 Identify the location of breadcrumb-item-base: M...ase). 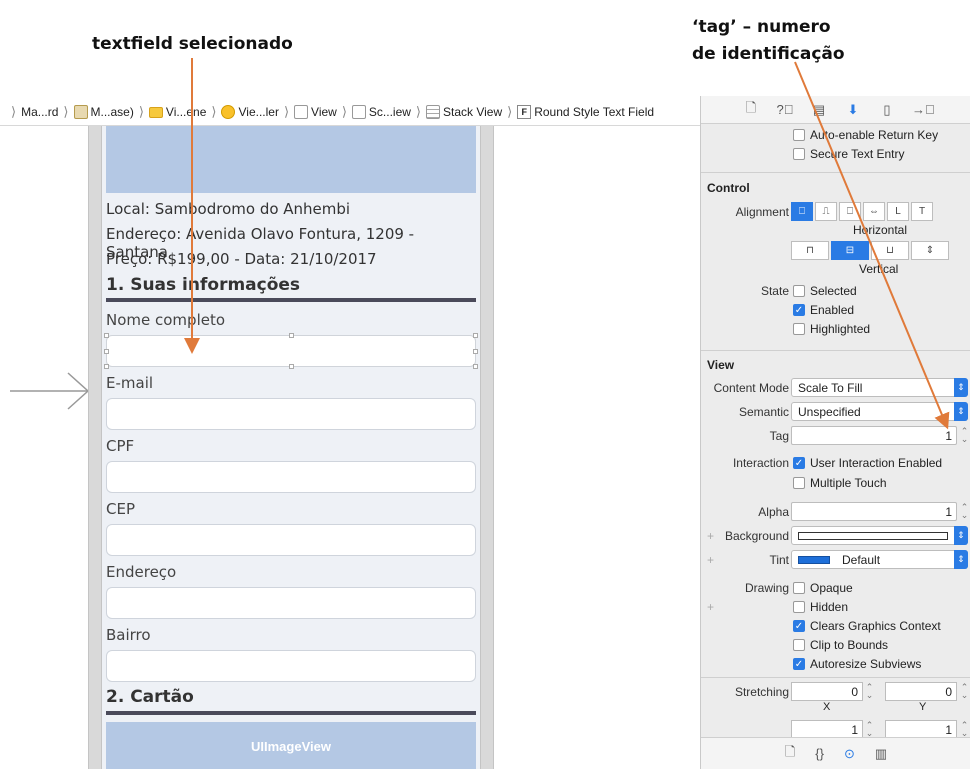
(103, 112).